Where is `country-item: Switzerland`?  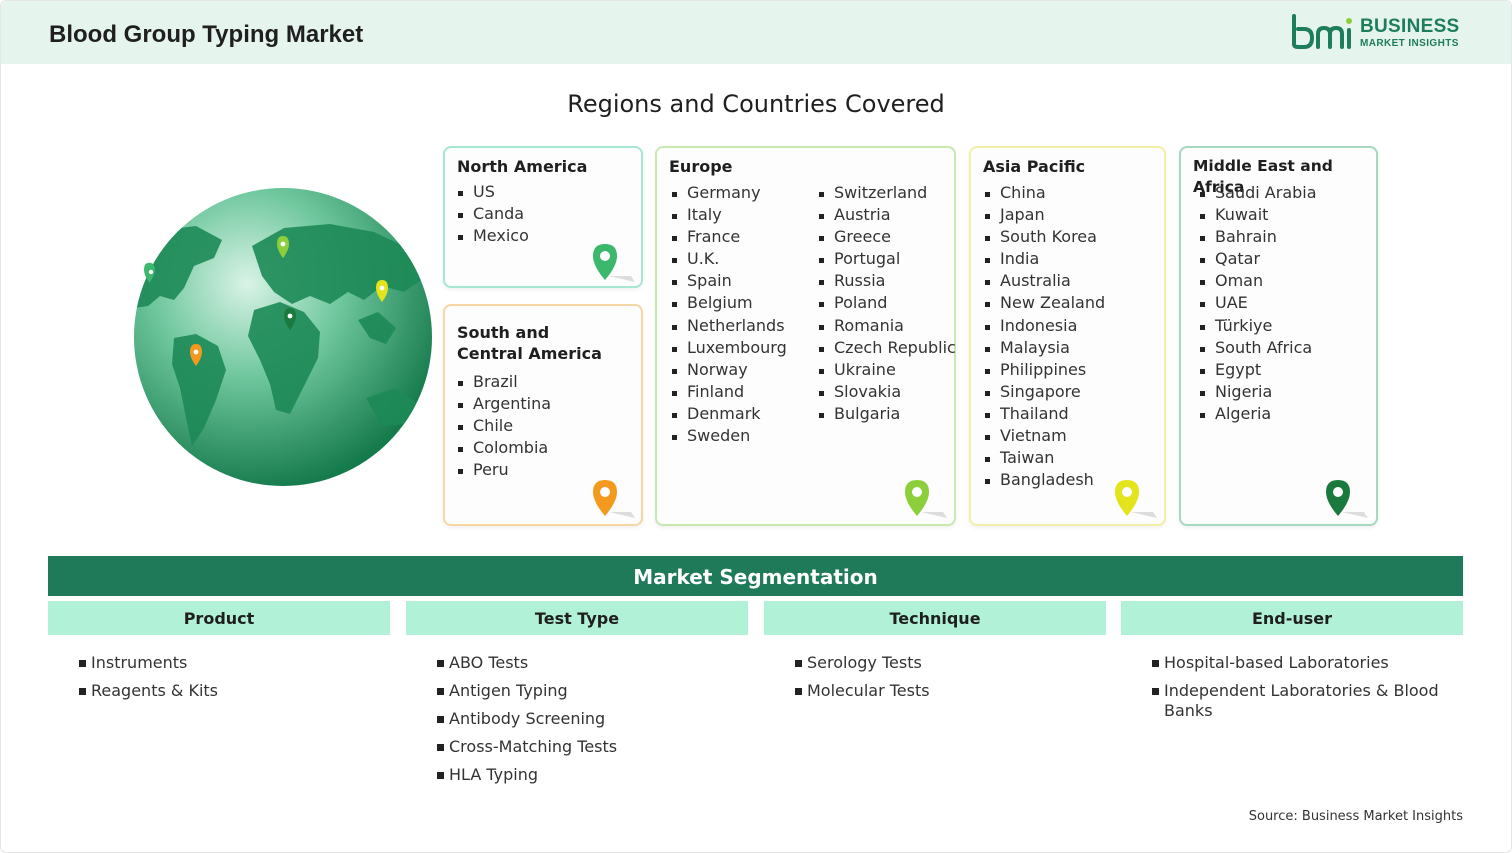 country-item: Switzerland is located at coordinates (886, 193).